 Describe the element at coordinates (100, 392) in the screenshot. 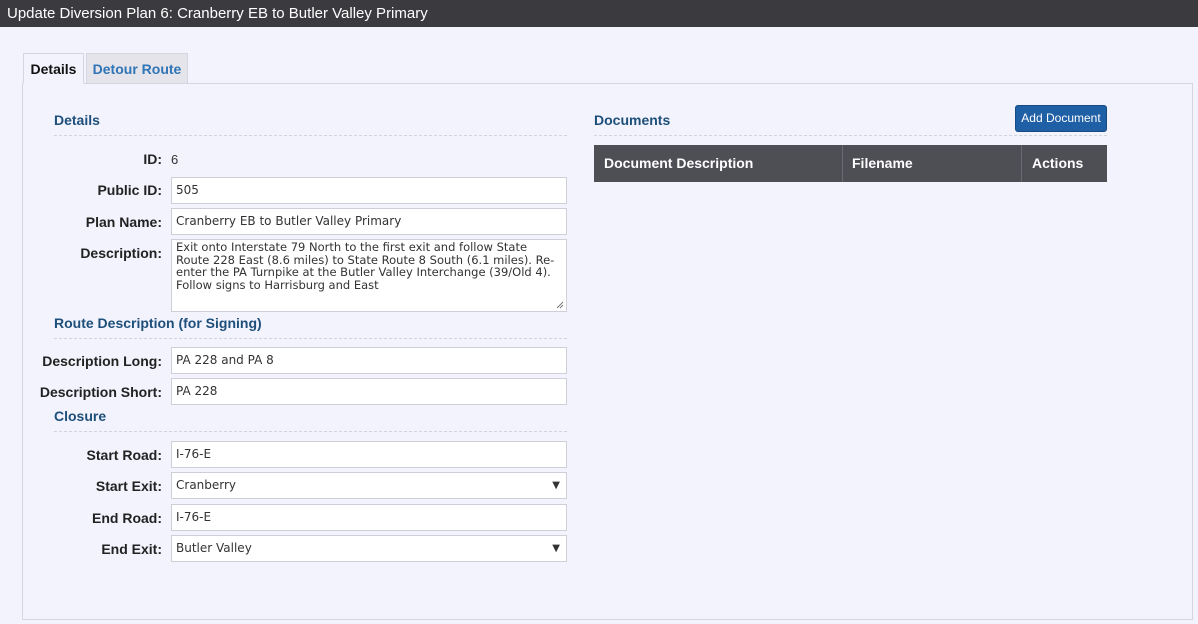

I see `description-short-label: Description Short:` at that location.